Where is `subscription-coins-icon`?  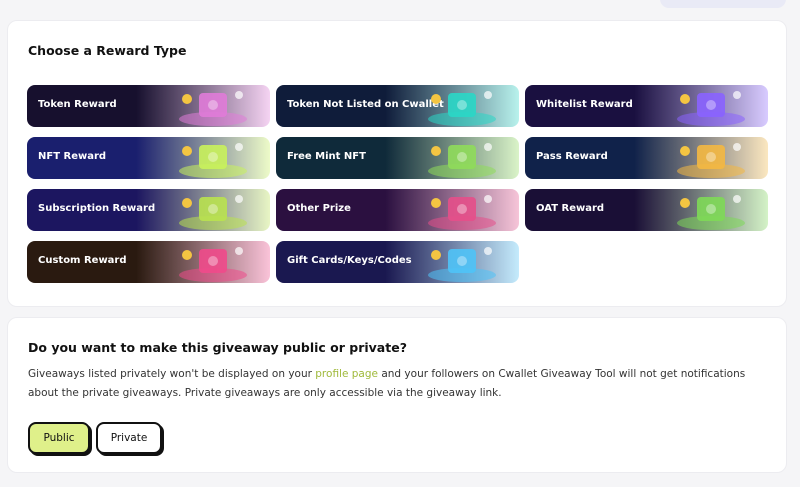 subscription-coins-icon is located at coordinates (213, 212).